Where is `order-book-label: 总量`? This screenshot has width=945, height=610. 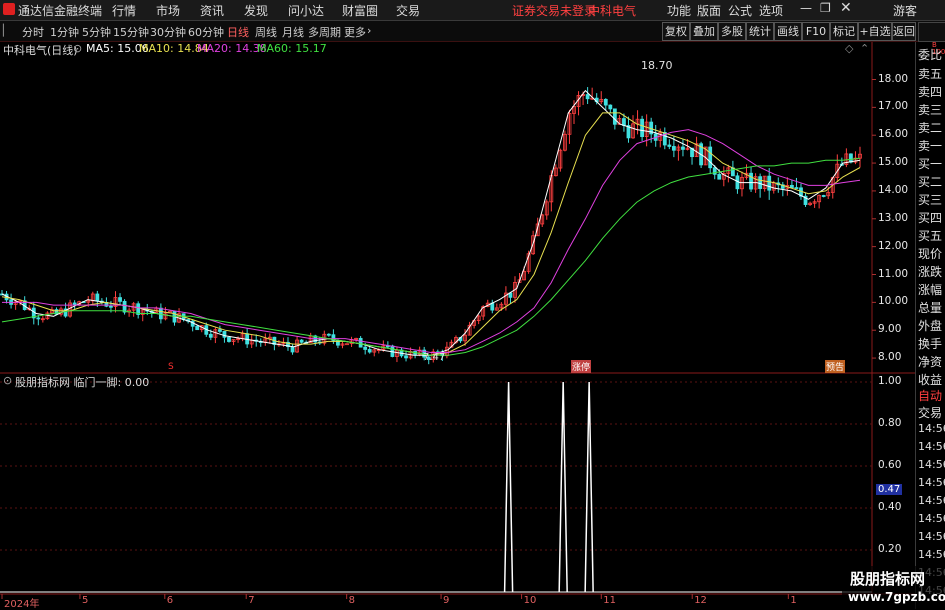 order-book-label: 总量 is located at coordinates (930, 308).